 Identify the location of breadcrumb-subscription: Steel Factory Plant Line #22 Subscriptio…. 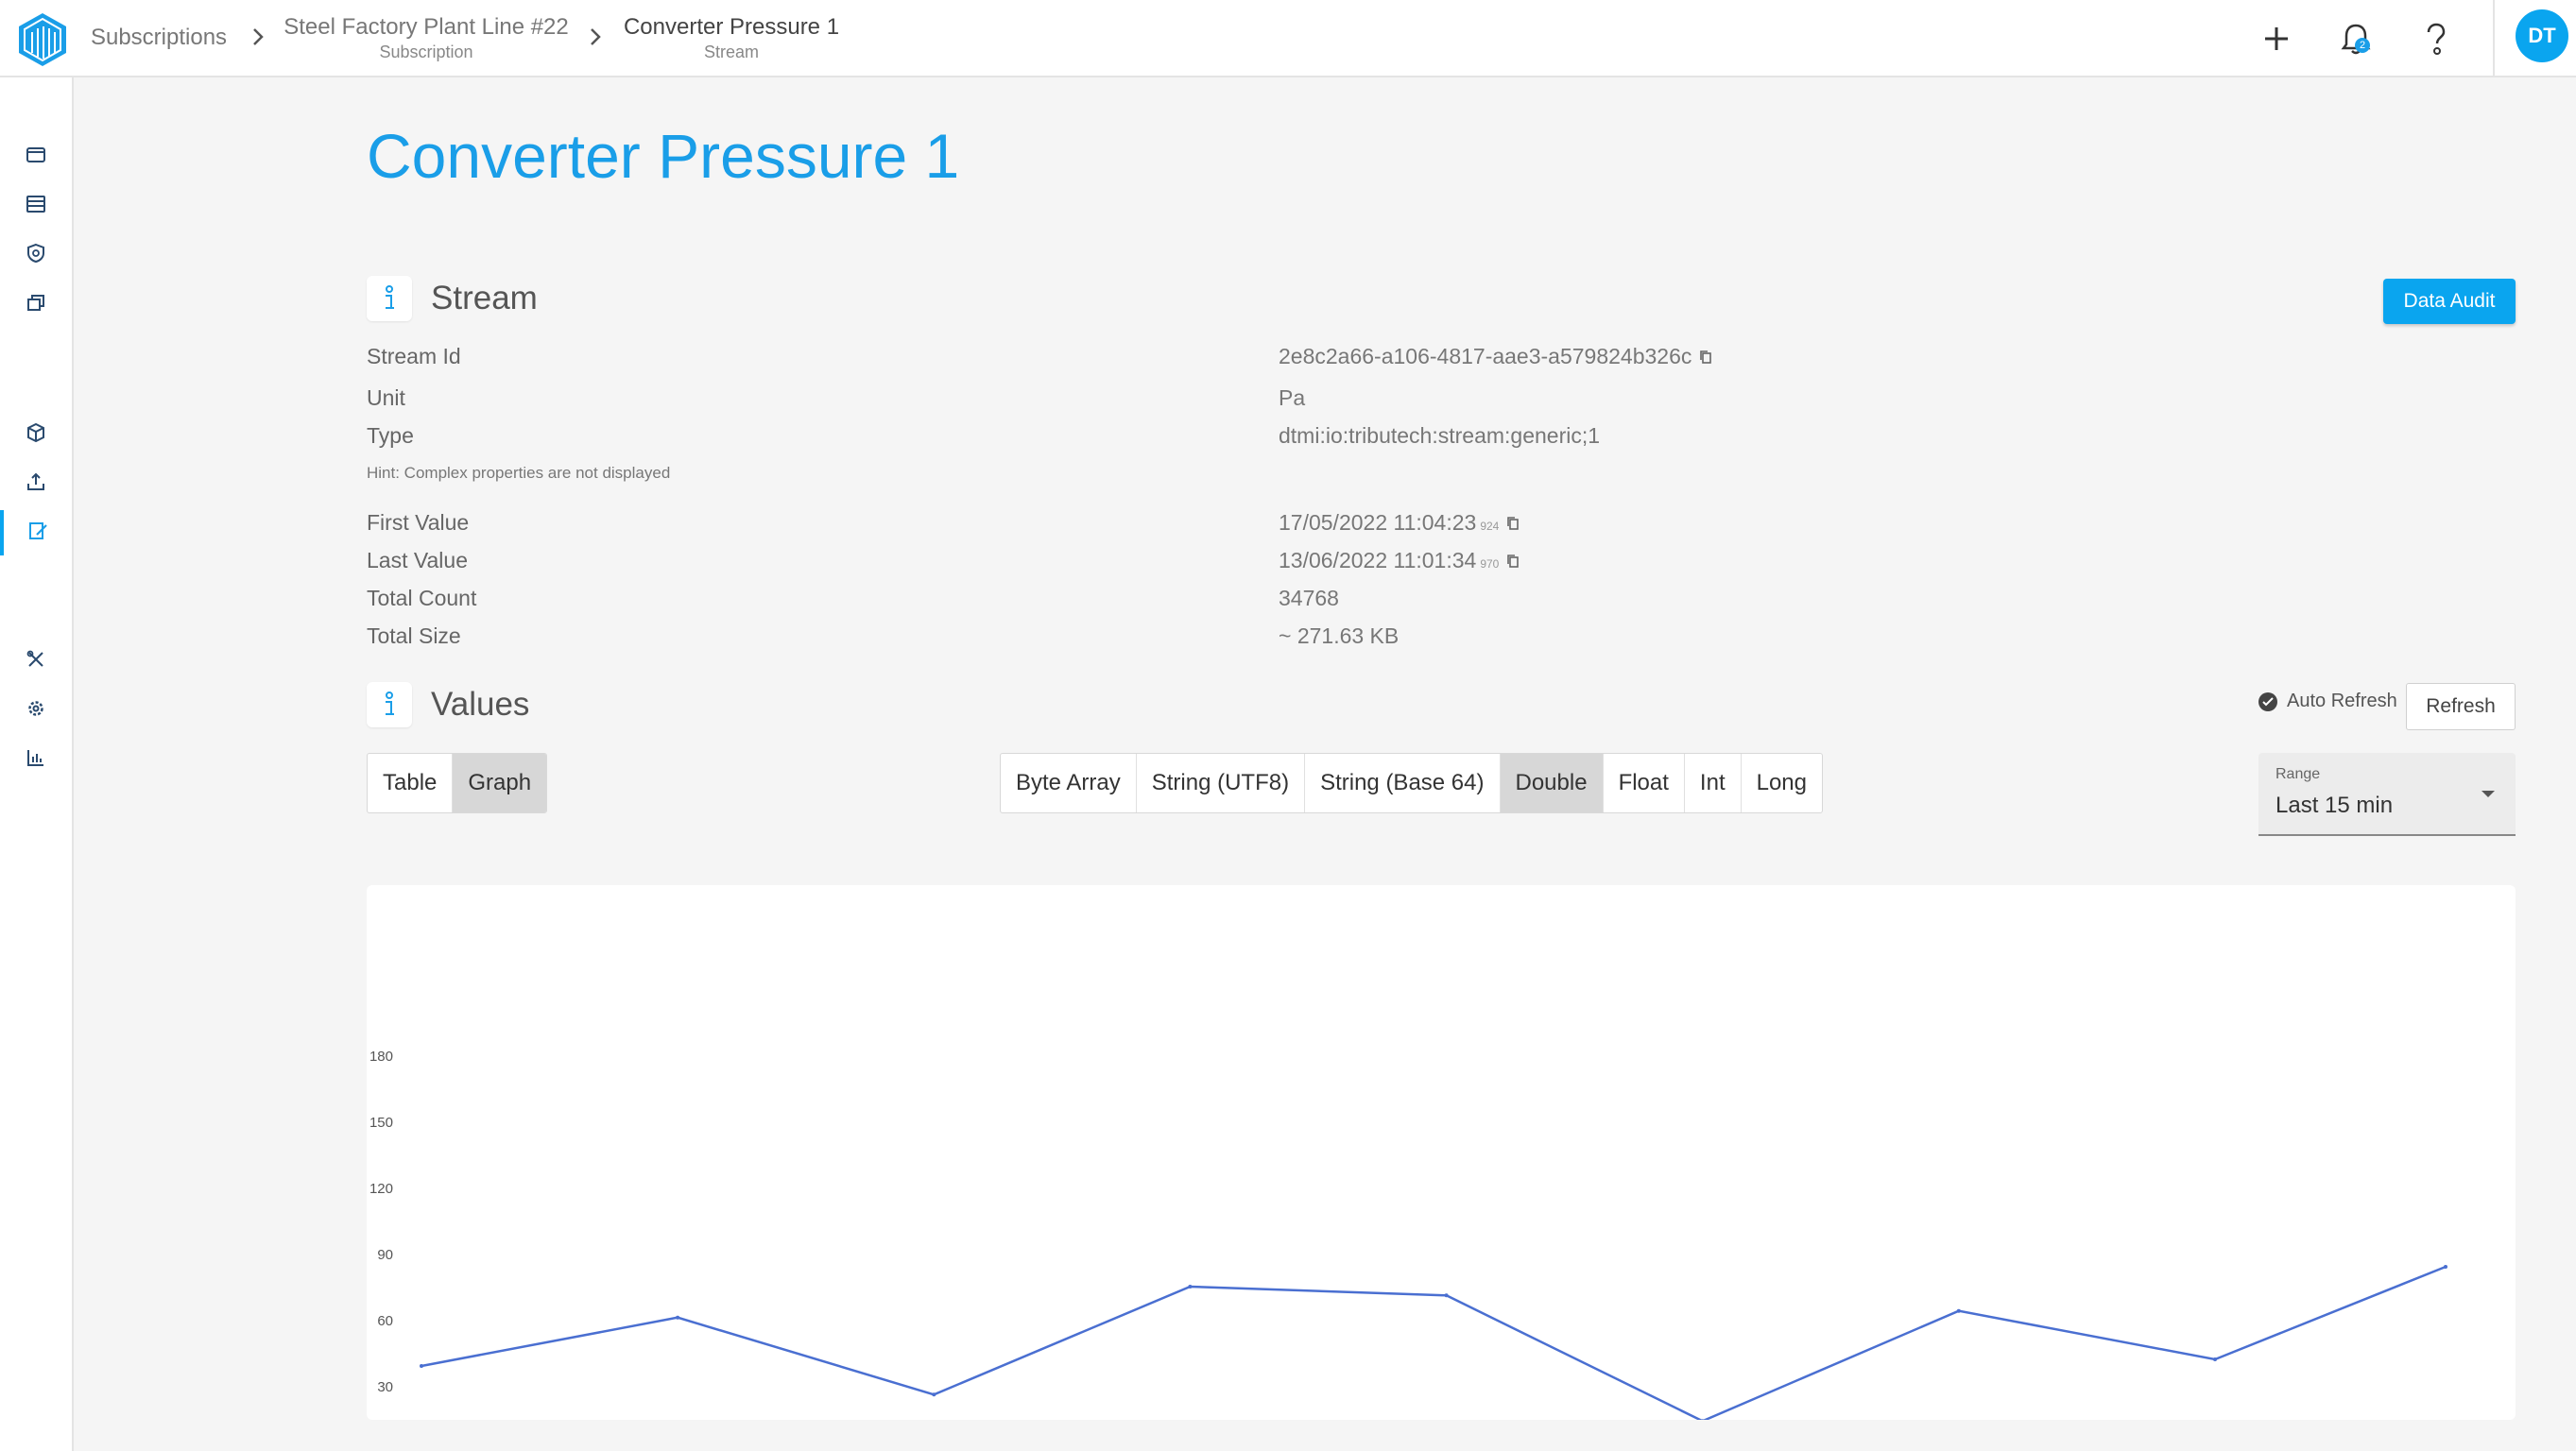
(426, 38).